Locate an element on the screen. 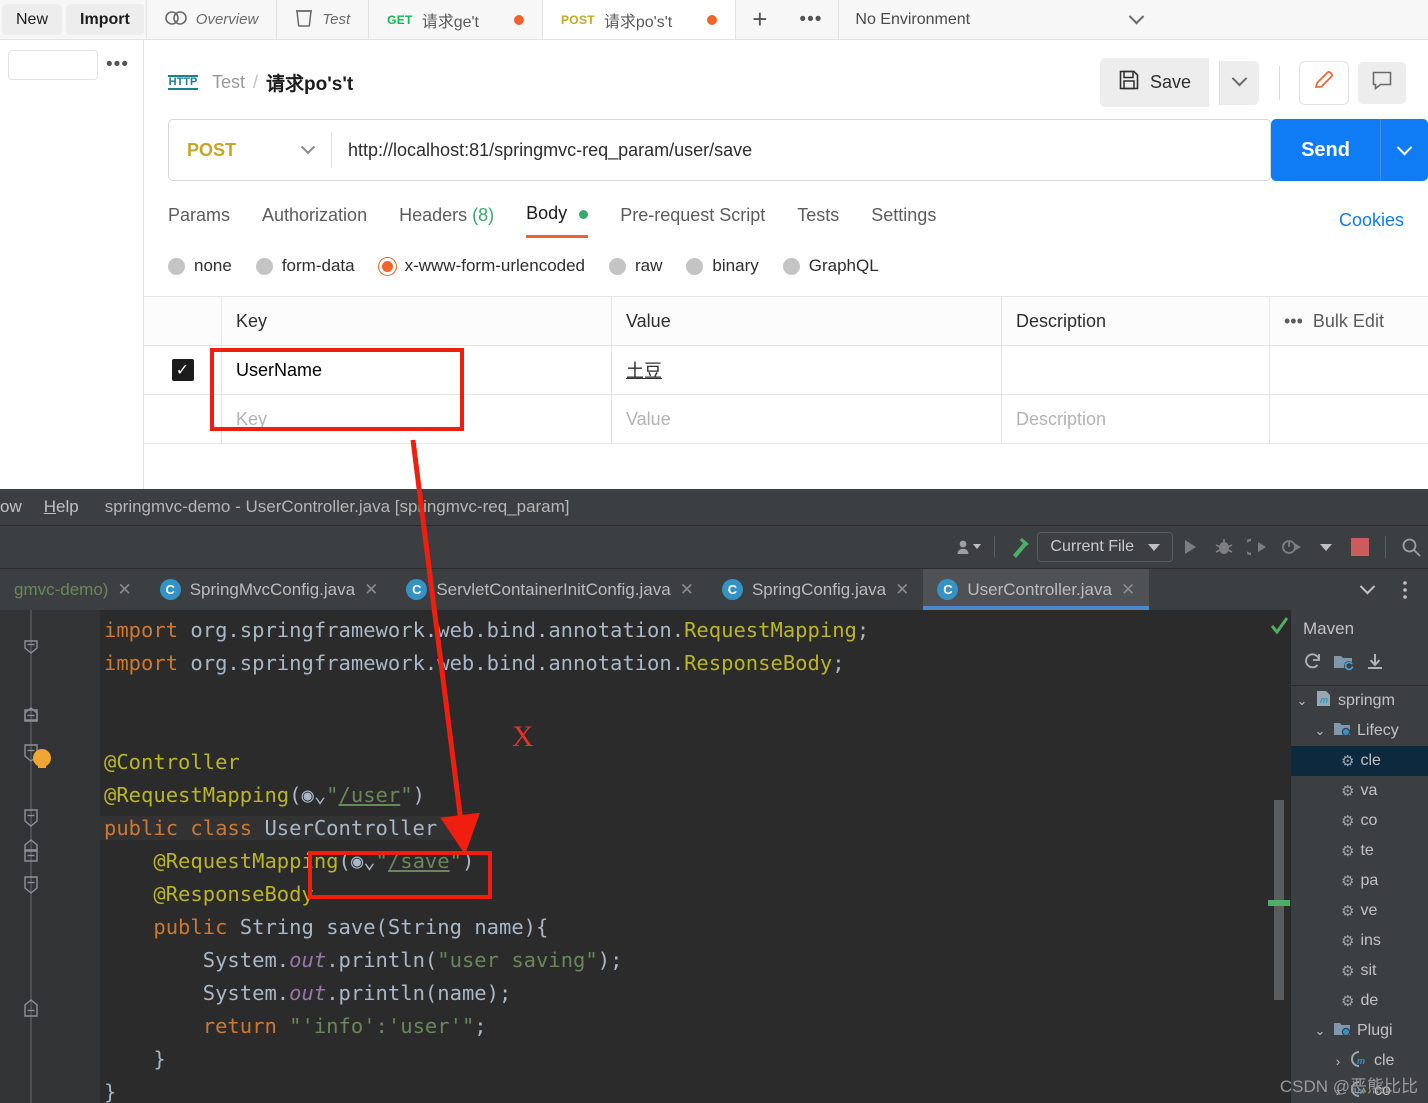 This screenshot has width=1428, height=1103. maven-tree-item-clean: ⚙ cle is located at coordinates (1359, 761).